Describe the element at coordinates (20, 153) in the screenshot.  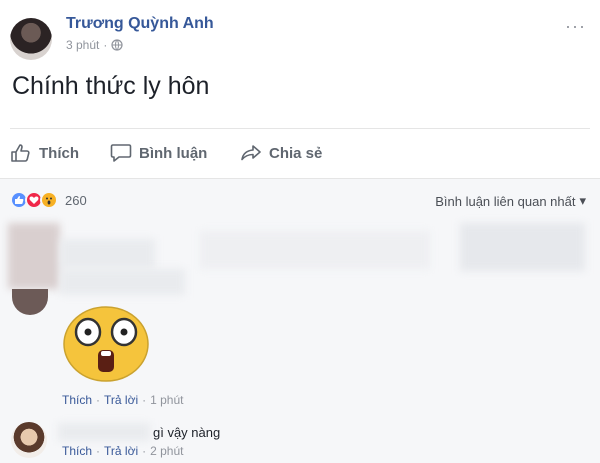
I see `thumbs-up-icon` at that location.